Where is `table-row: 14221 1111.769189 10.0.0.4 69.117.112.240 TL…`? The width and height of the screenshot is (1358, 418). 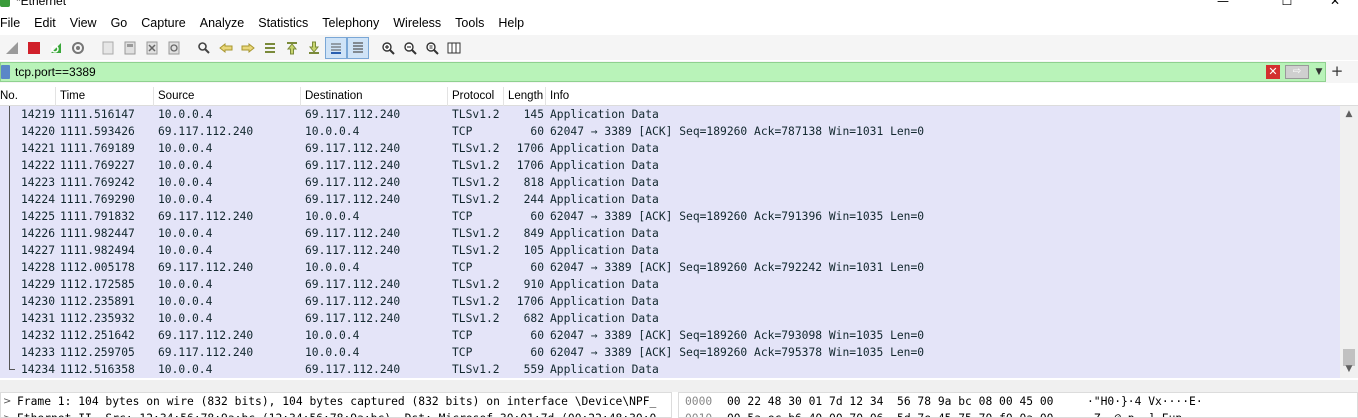
table-row: 14221 1111.769189 10.0.0.4 69.117.112.240 TL… is located at coordinates (670, 148).